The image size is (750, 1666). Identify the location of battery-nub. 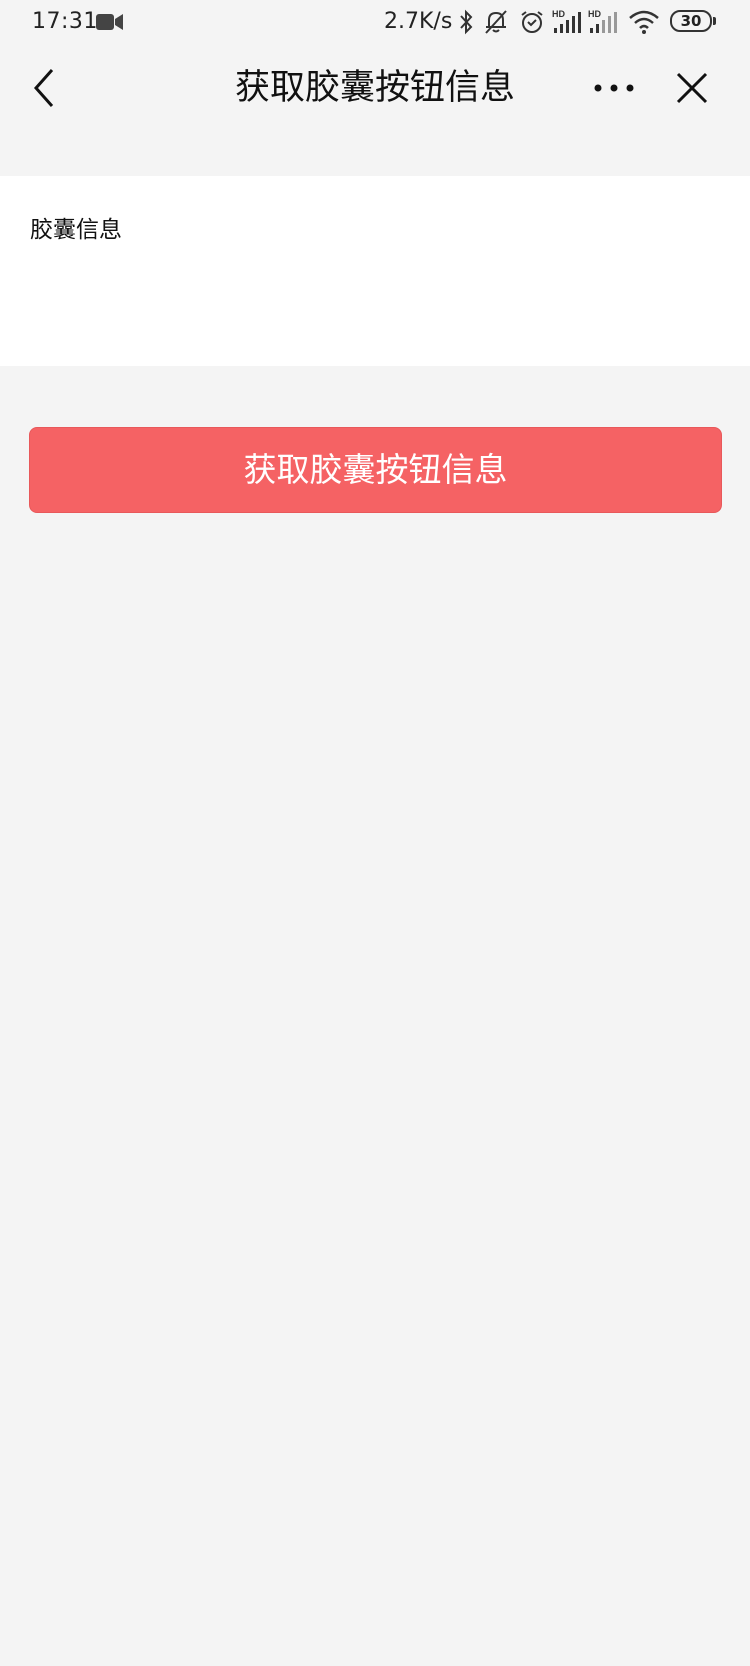
(714, 21).